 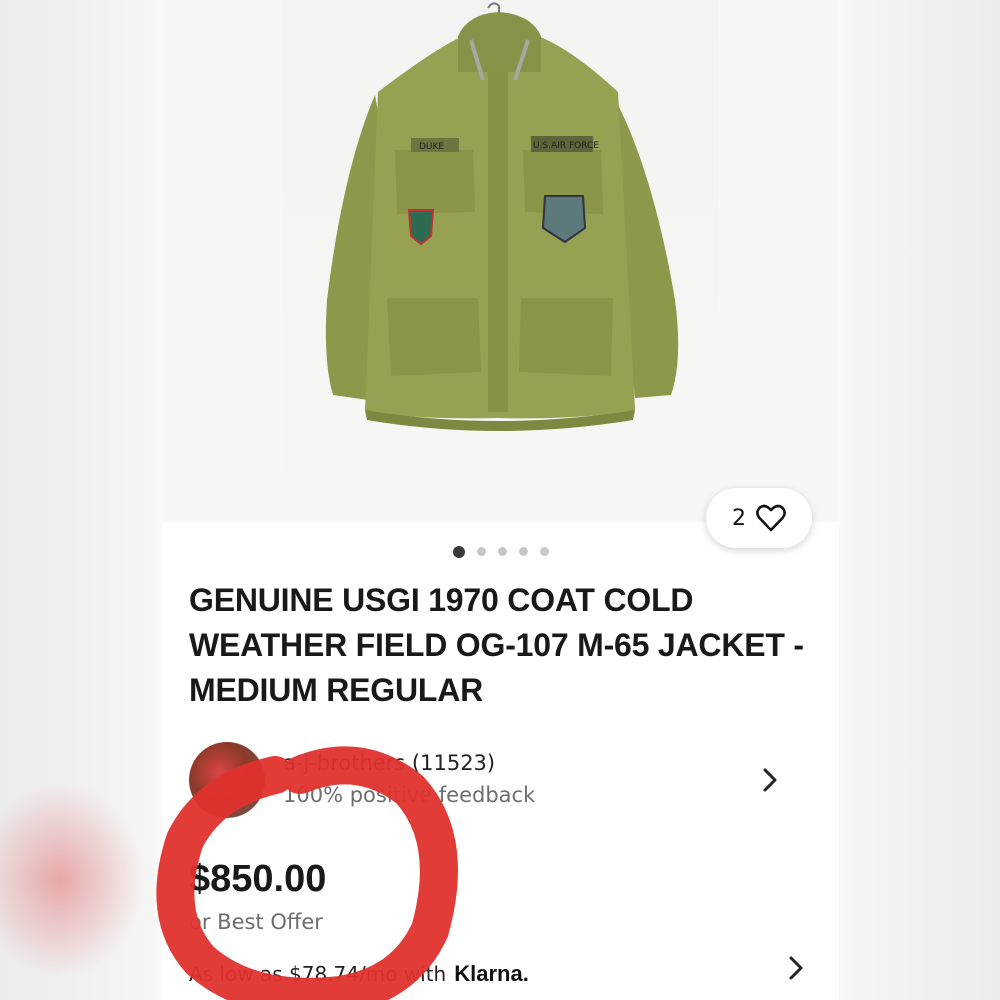 What do you see at coordinates (258, 879) in the screenshot?
I see `price: $850.00` at bounding box center [258, 879].